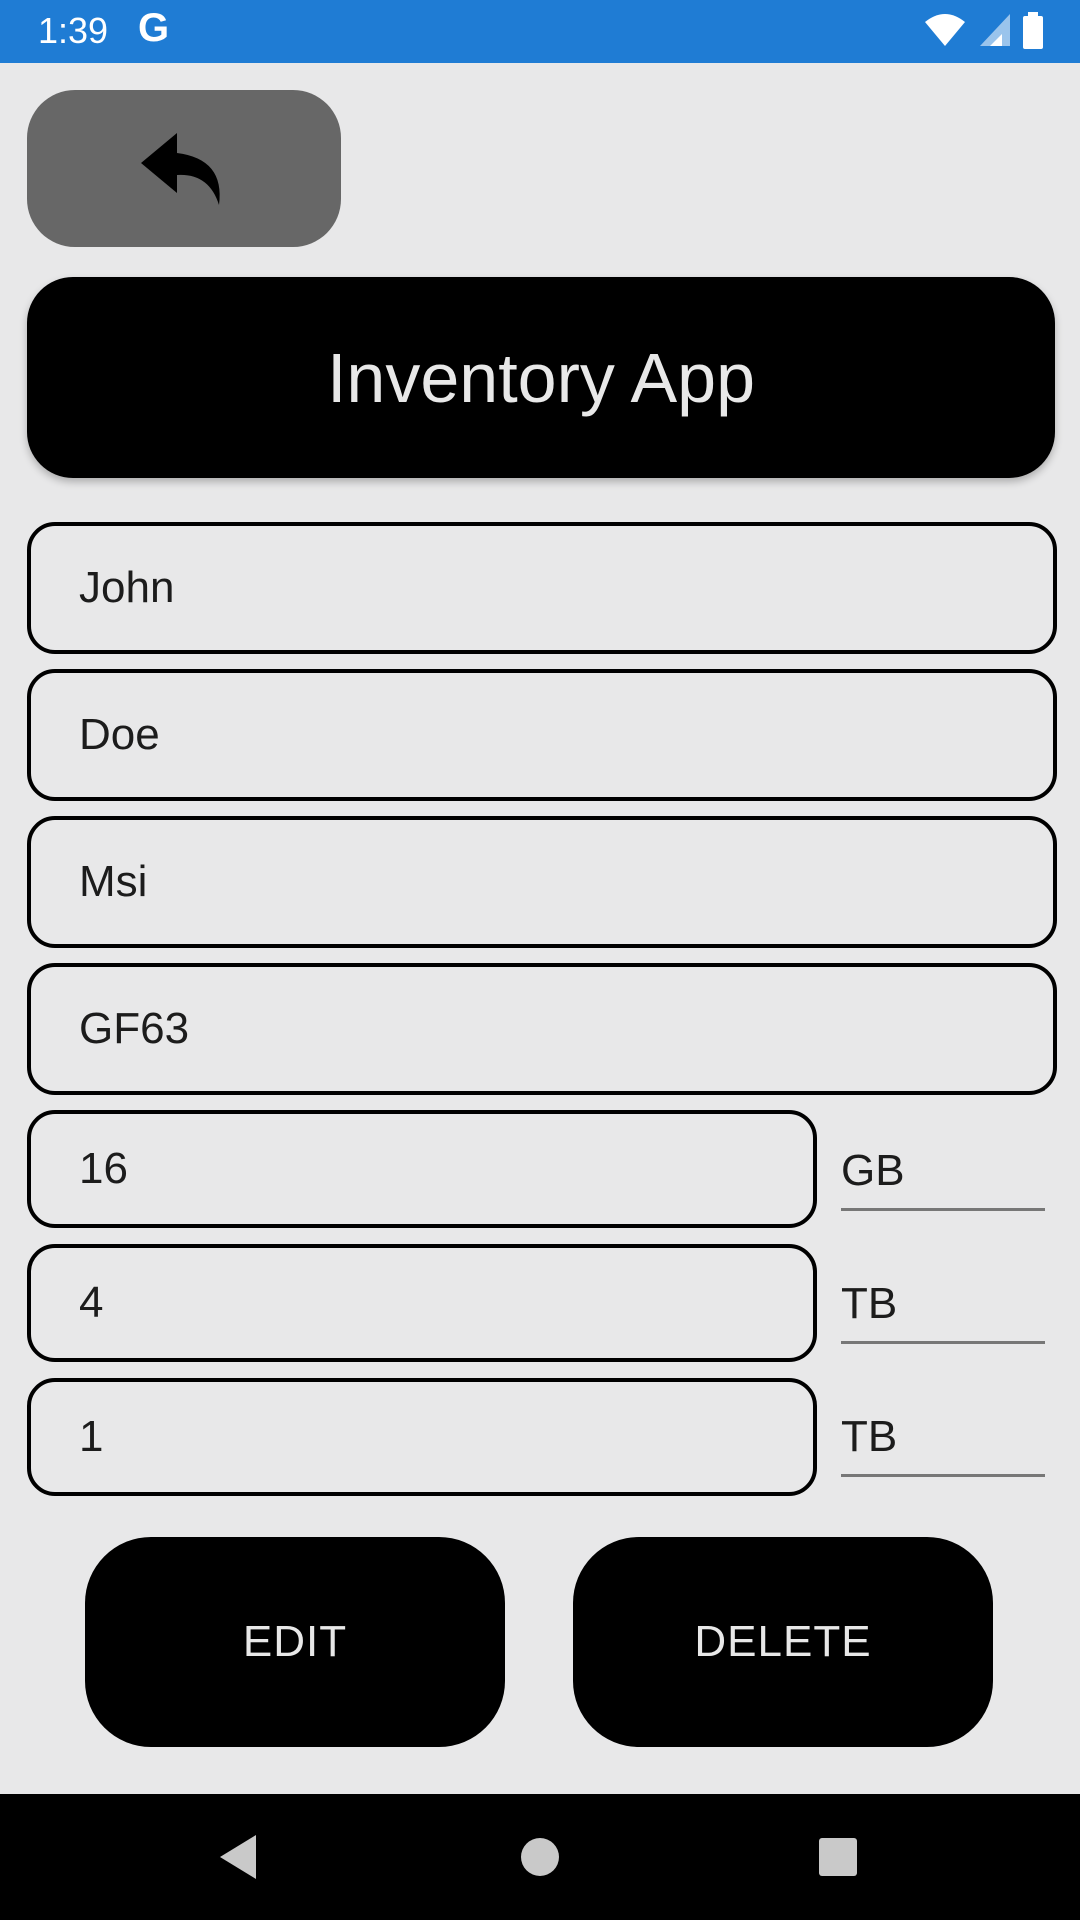 The height and width of the screenshot is (1920, 1080). I want to click on recents-square-icon, so click(838, 1857).